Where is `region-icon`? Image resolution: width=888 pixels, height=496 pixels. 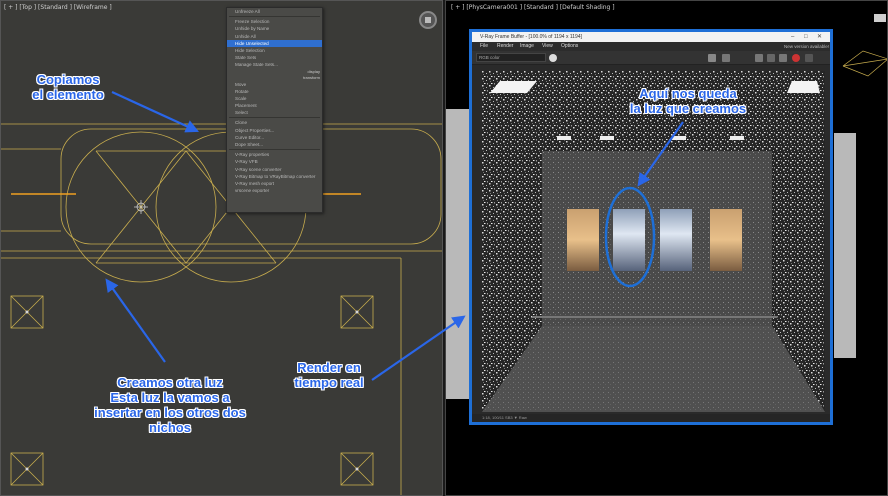 region-icon is located at coordinates (726, 58).